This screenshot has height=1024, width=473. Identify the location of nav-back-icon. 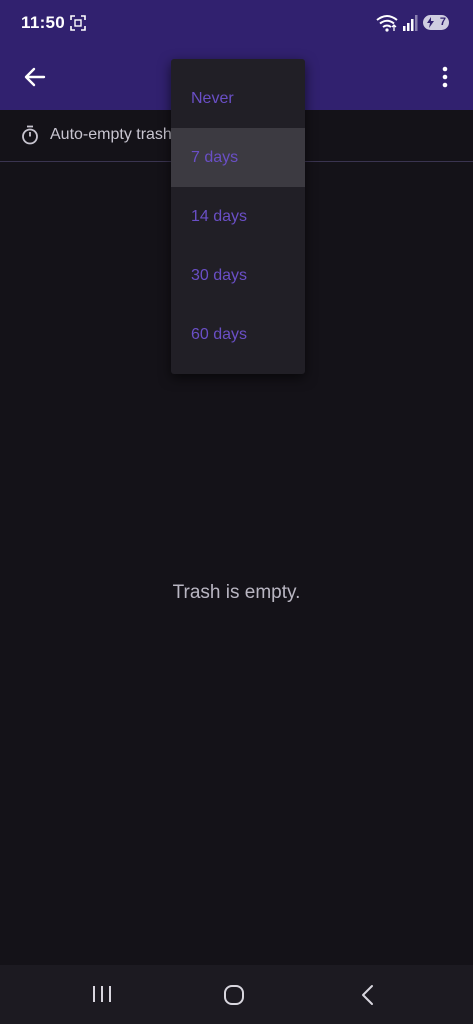
(367, 995).